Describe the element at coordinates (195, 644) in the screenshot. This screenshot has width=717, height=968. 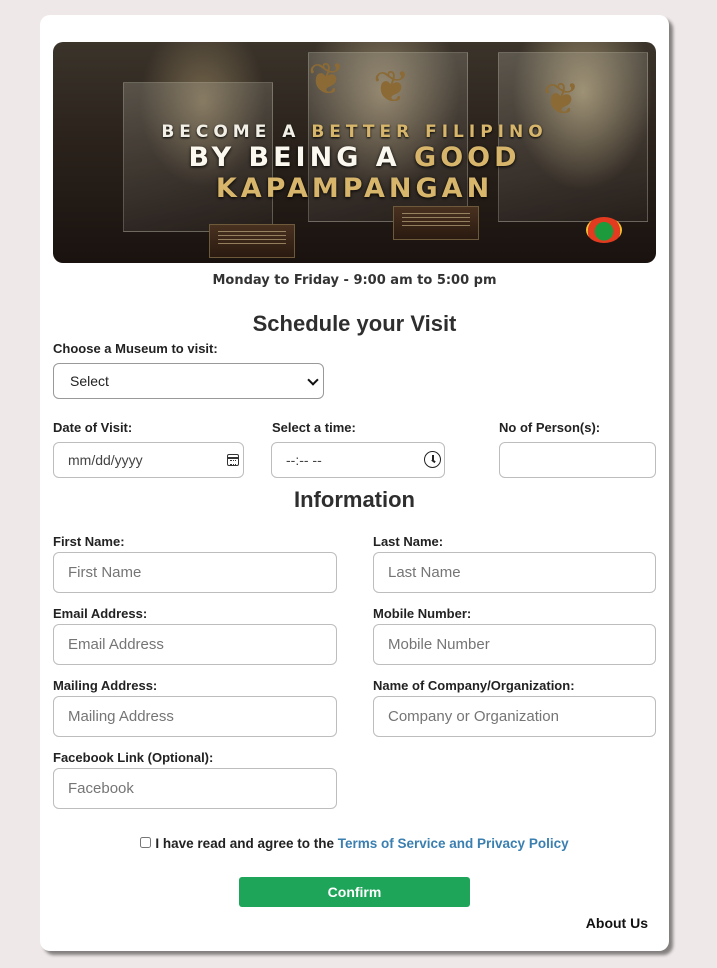
I see `email-input` at that location.